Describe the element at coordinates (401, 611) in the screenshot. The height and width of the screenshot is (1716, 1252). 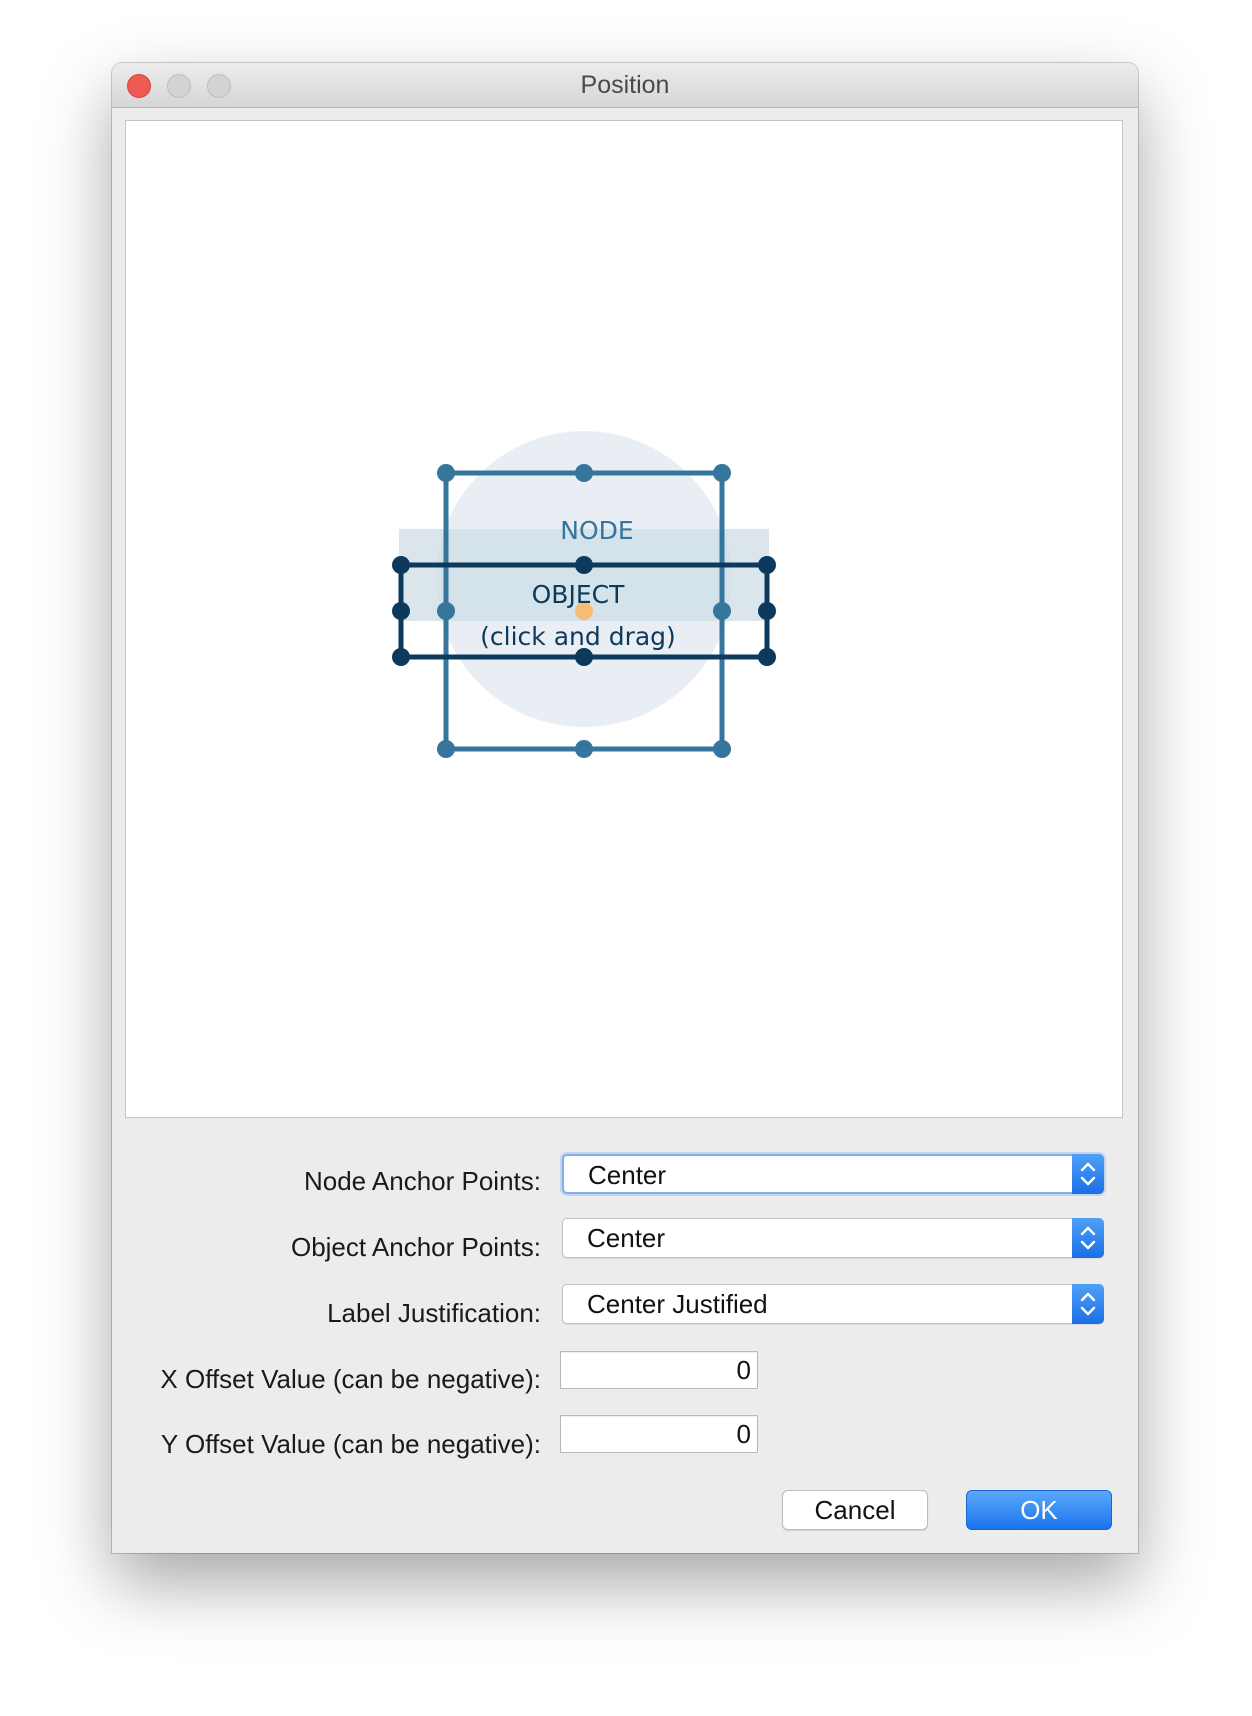
I see `object-handle-left` at that location.